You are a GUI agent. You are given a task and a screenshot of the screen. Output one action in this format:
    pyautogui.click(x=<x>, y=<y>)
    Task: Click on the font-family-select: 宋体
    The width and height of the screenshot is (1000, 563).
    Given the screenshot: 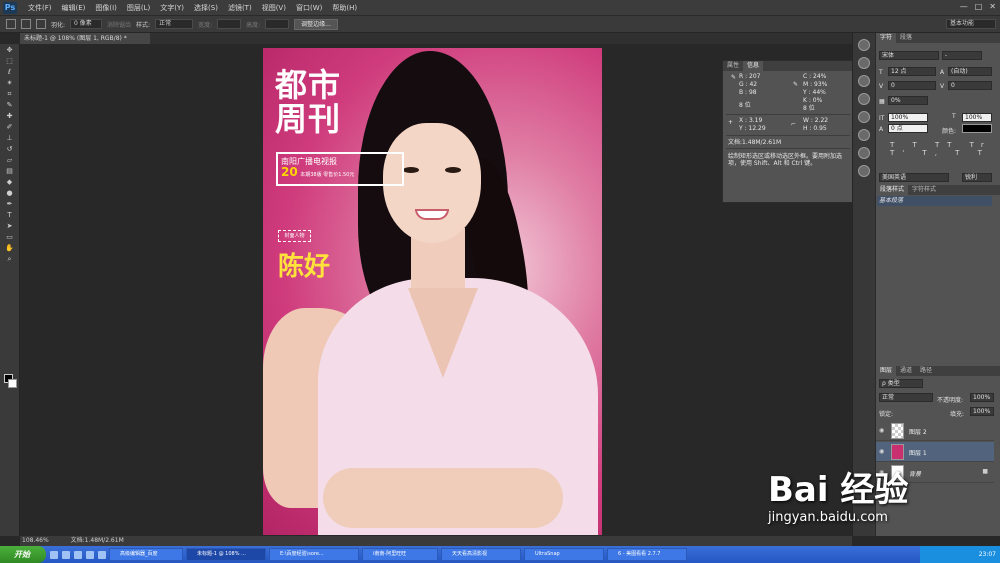 What is the action you would take?
    pyautogui.click(x=909, y=55)
    